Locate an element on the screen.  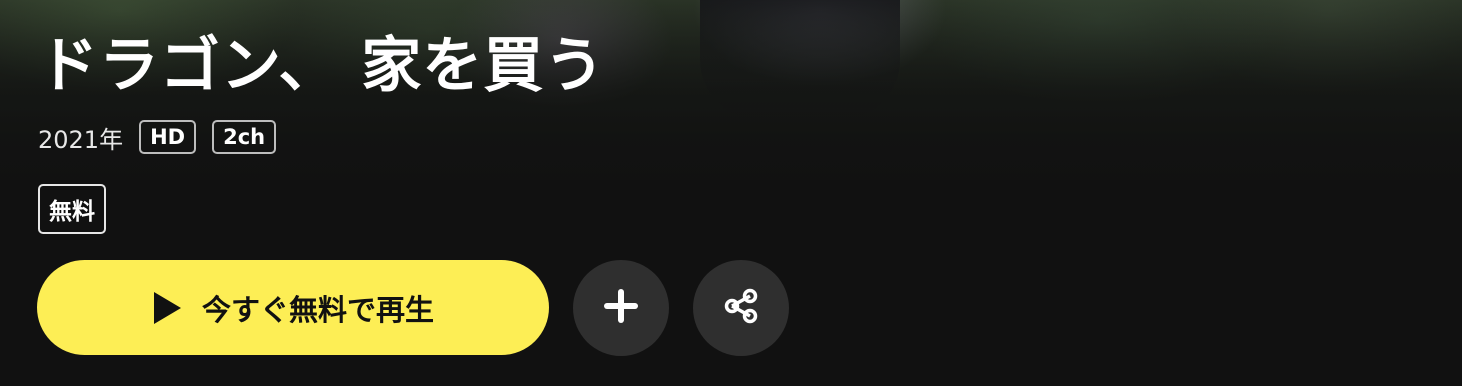
page-title: ドラゴン、 家を買う is located at coordinates (322, 66).